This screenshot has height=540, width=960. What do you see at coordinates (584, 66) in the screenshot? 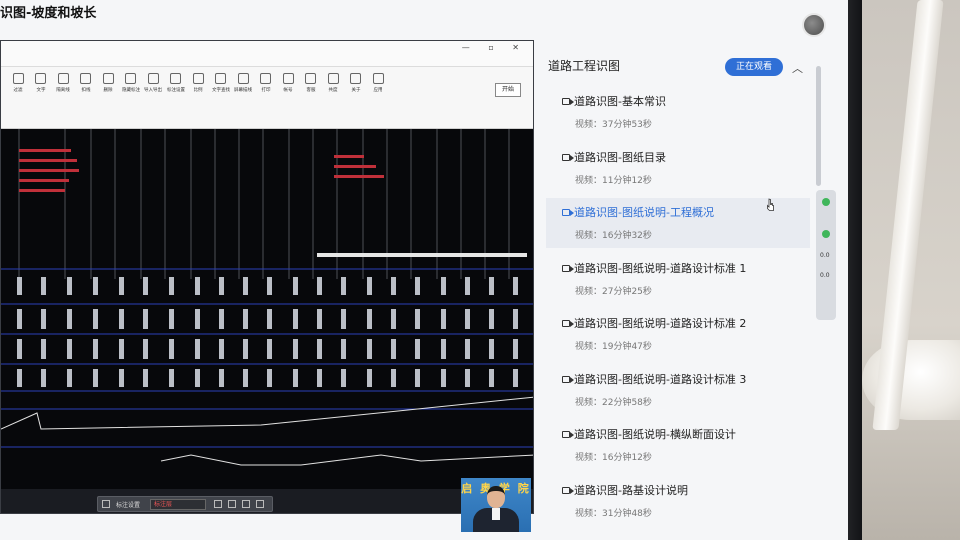
I see `course-title: 道路工程识图` at bounding box center [584, 66].